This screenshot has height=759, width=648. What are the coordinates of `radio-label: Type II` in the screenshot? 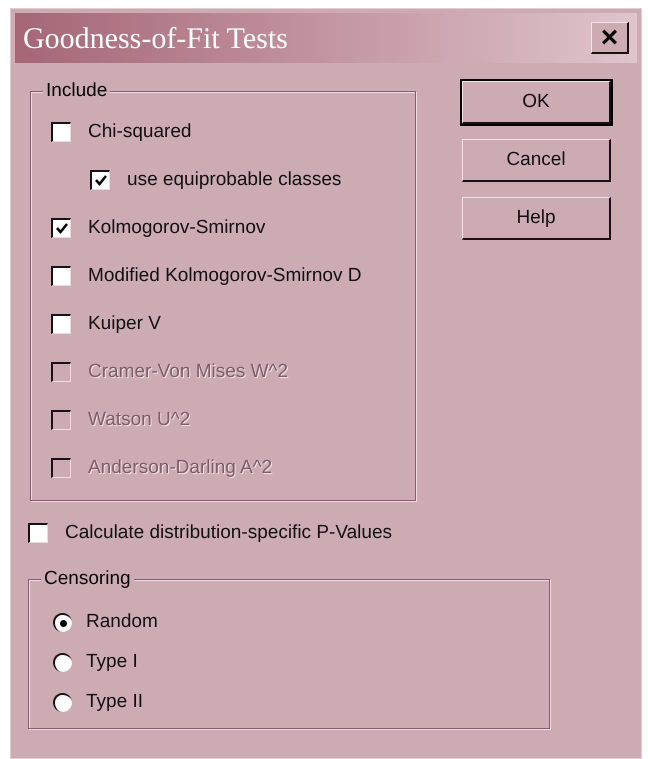 It's located at (115, 702).